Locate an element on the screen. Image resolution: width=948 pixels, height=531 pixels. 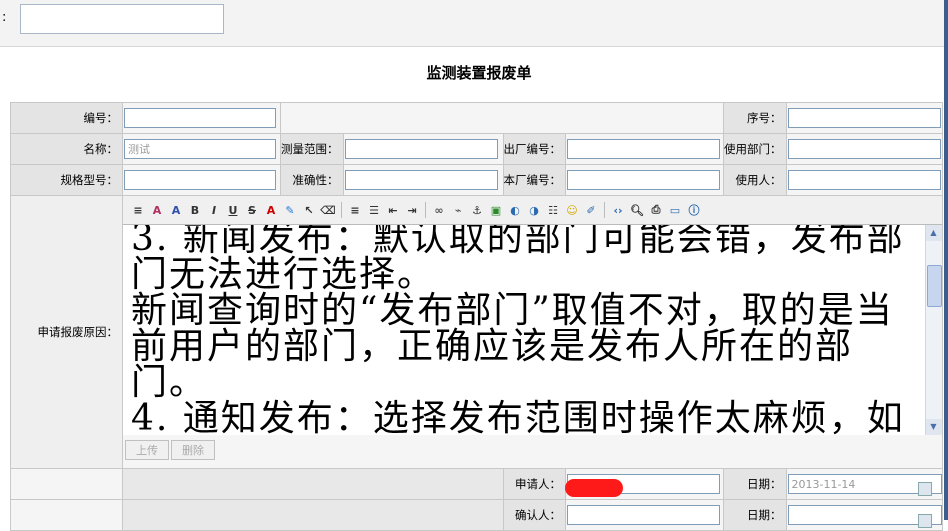
form-row-applicant: 申请人： 日期： is located at coordinates (476, 484).